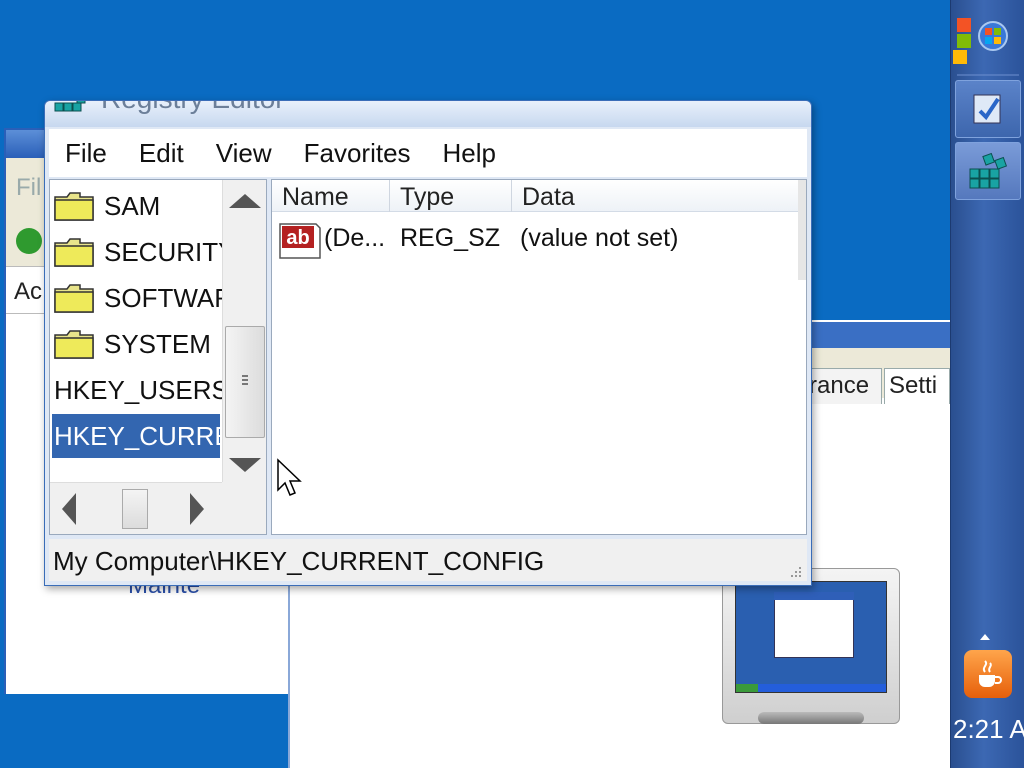  I want to click on java-cup-icon, so click(990, 673).